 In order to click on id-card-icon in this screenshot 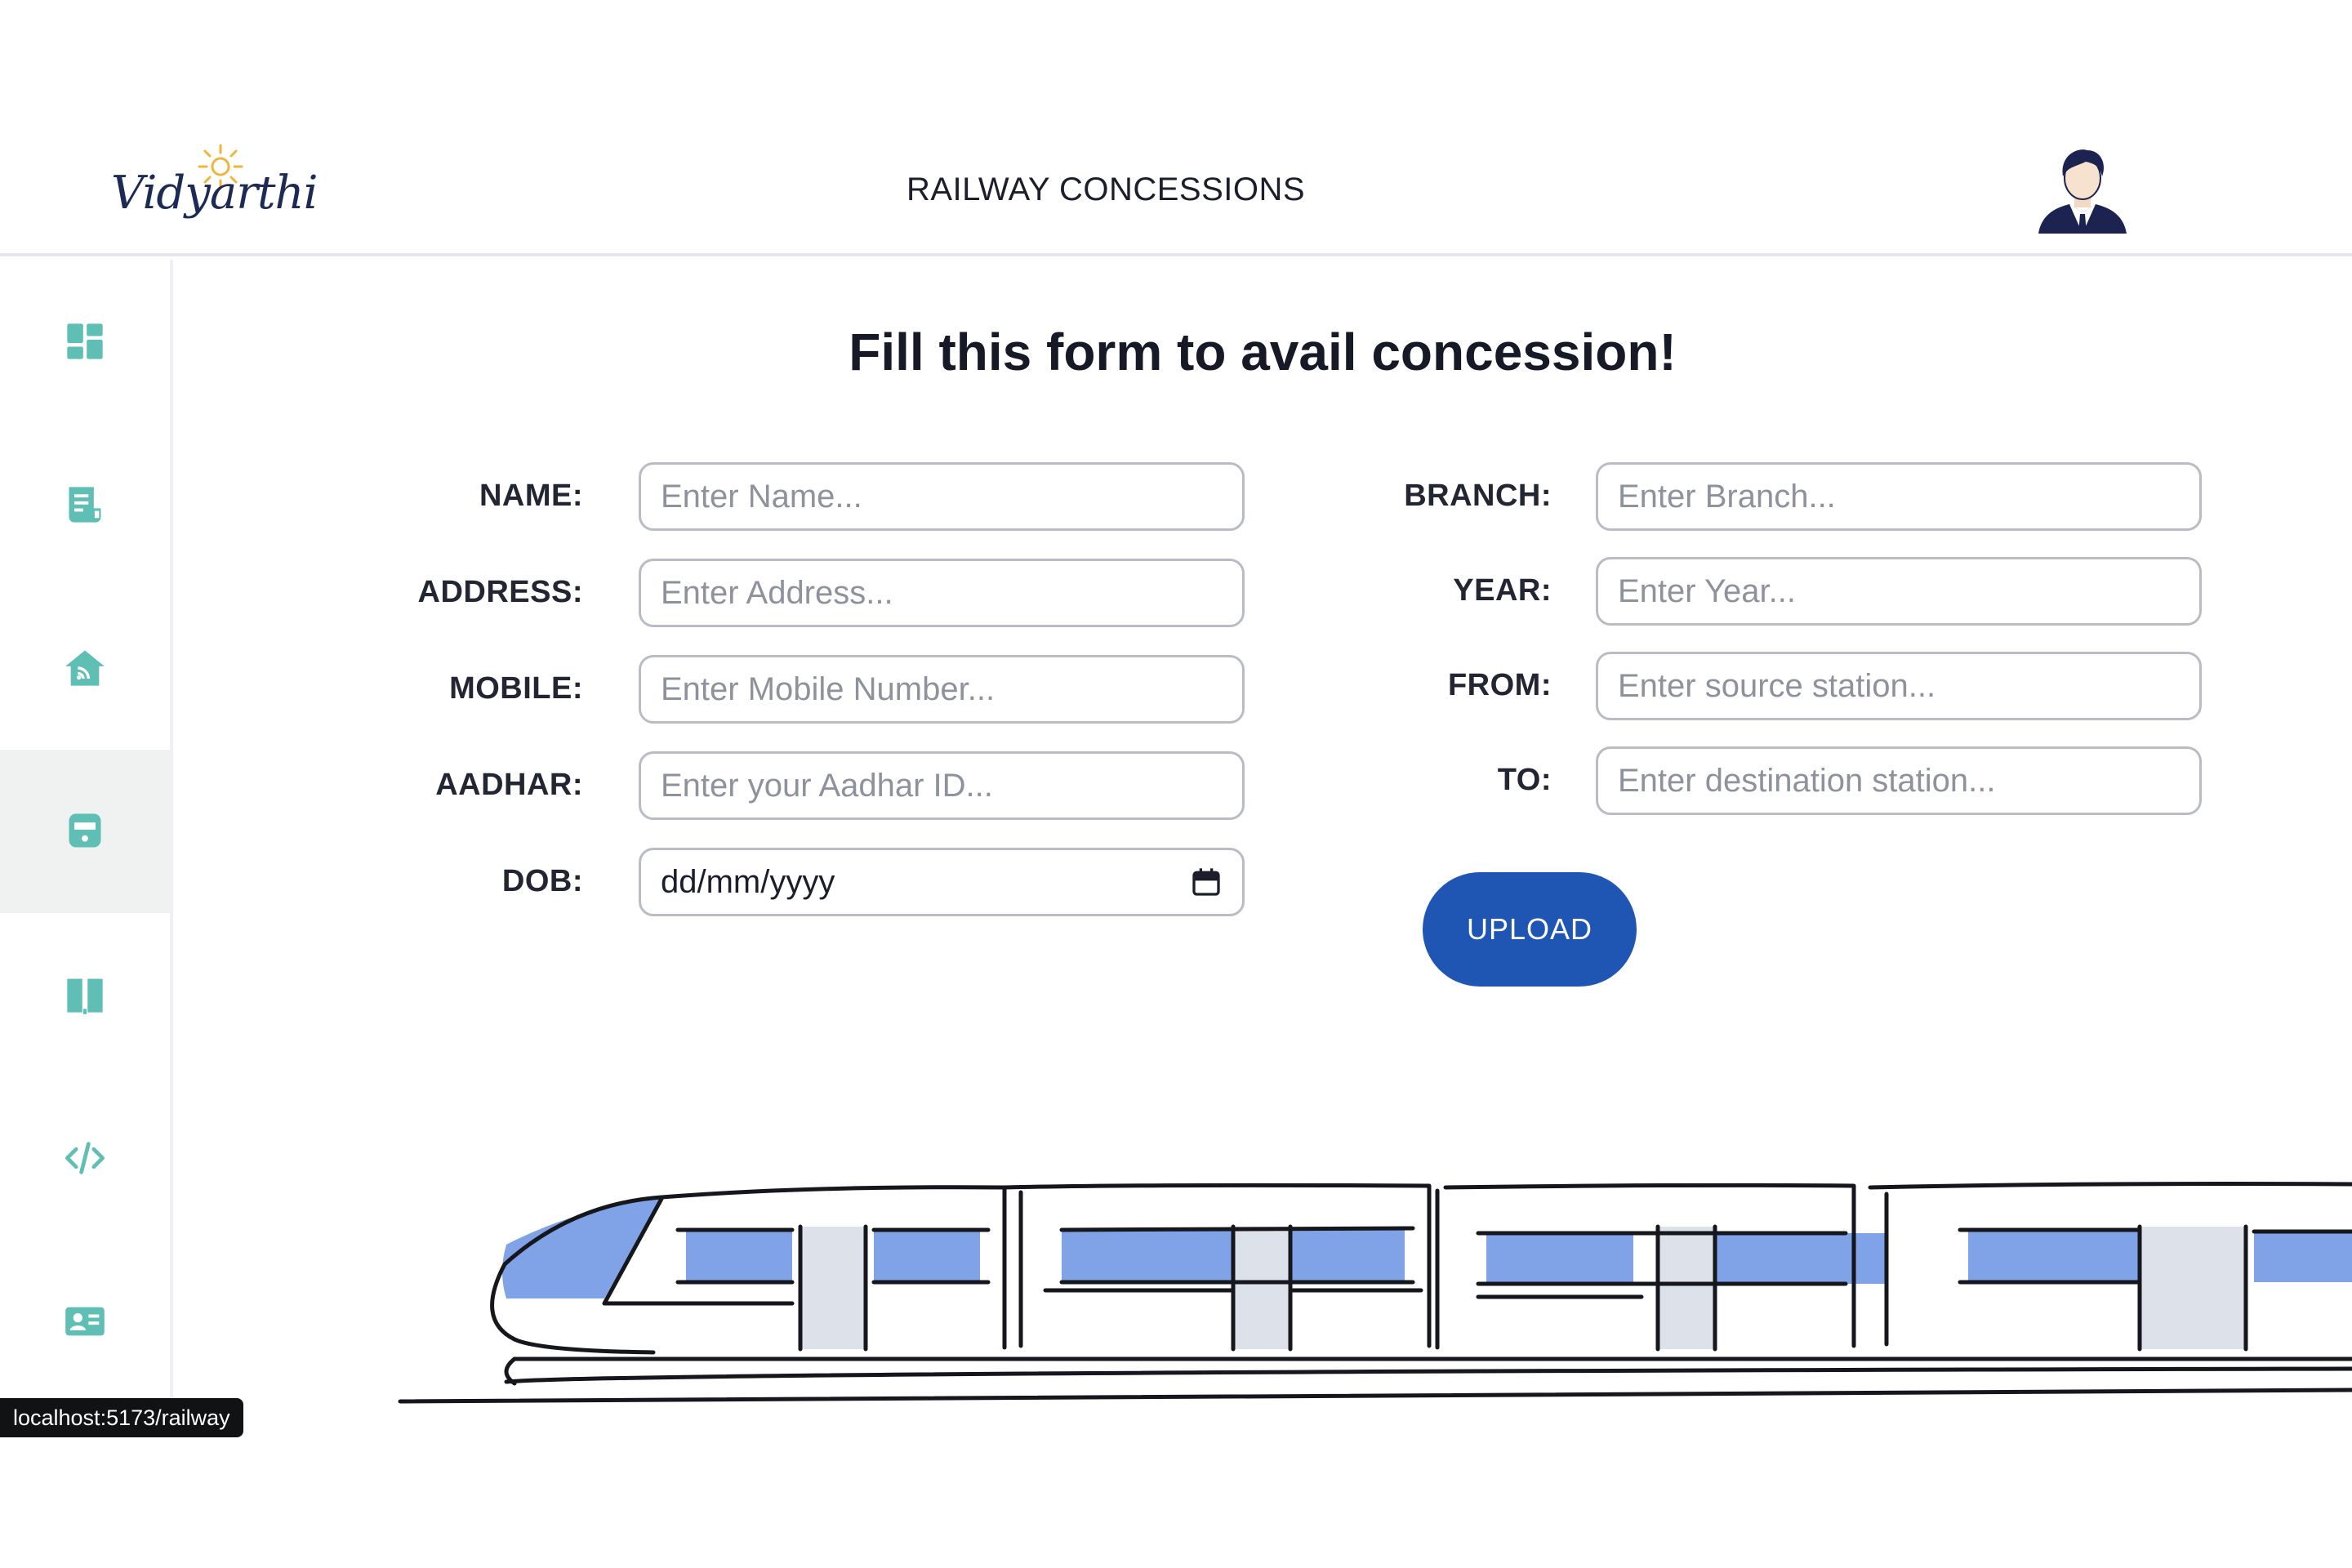, I will do `click(85, 1321)`.